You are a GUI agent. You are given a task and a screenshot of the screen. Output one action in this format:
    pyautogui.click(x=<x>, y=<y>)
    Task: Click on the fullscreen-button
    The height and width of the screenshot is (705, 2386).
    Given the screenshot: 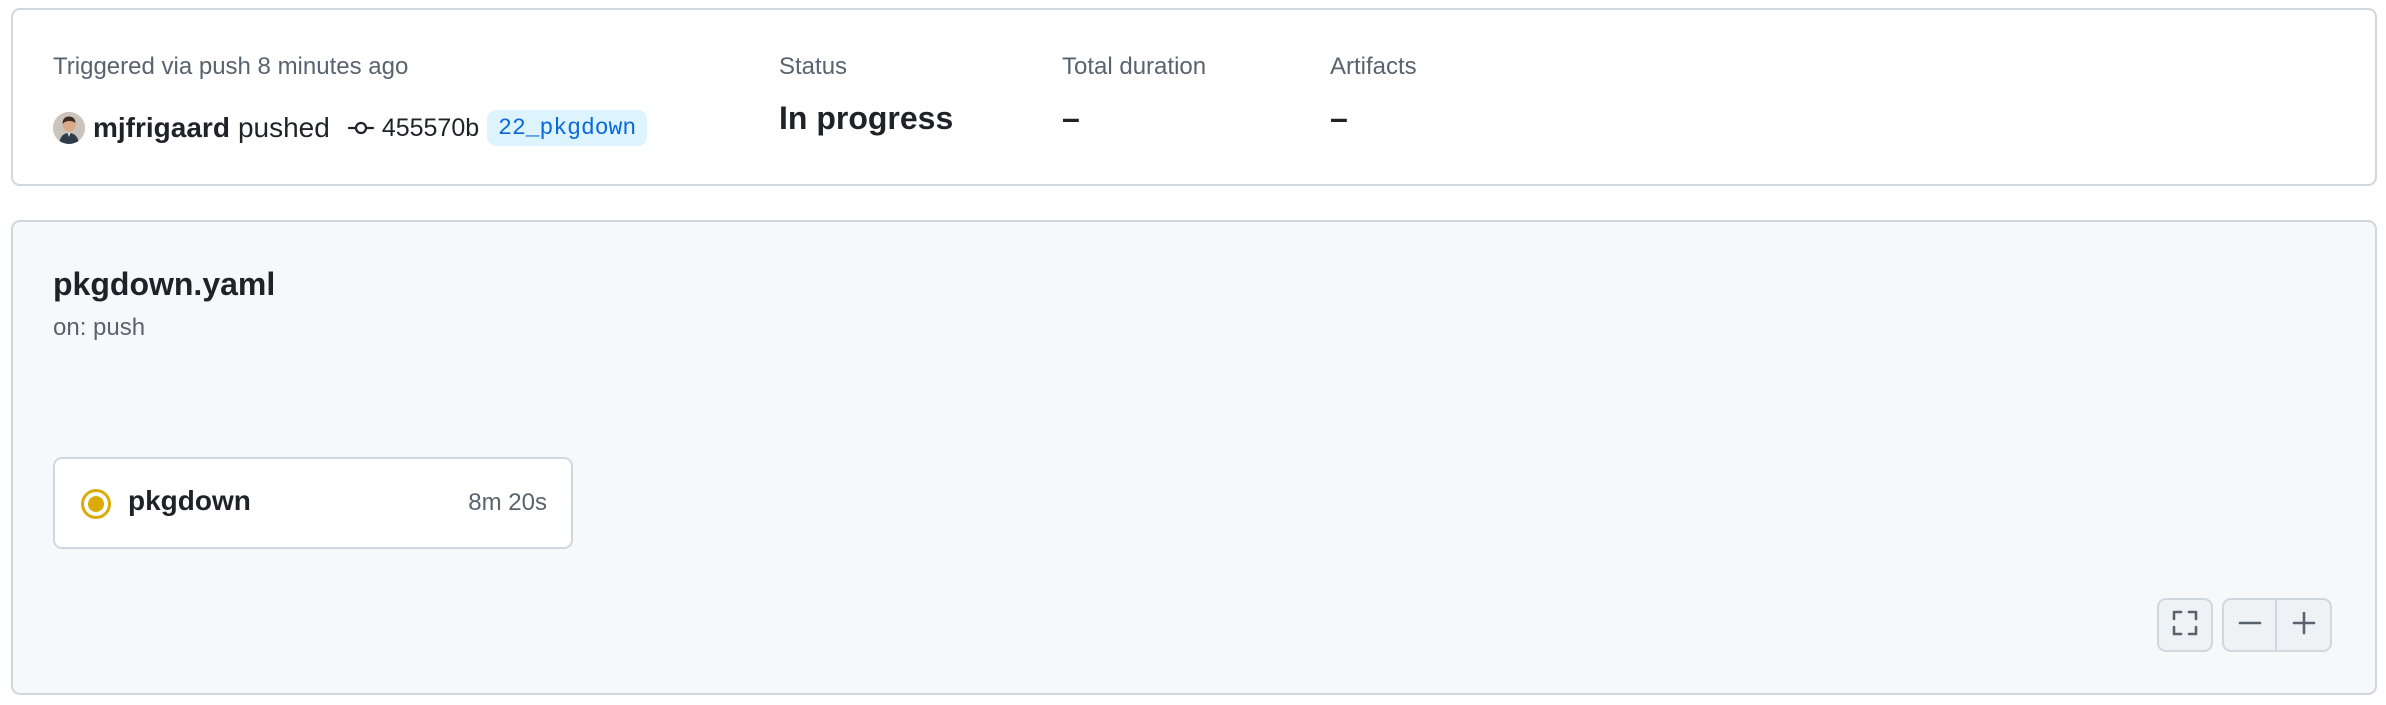 What is the action you would take?
    pyautogui.click(x=2185, y=625)
    